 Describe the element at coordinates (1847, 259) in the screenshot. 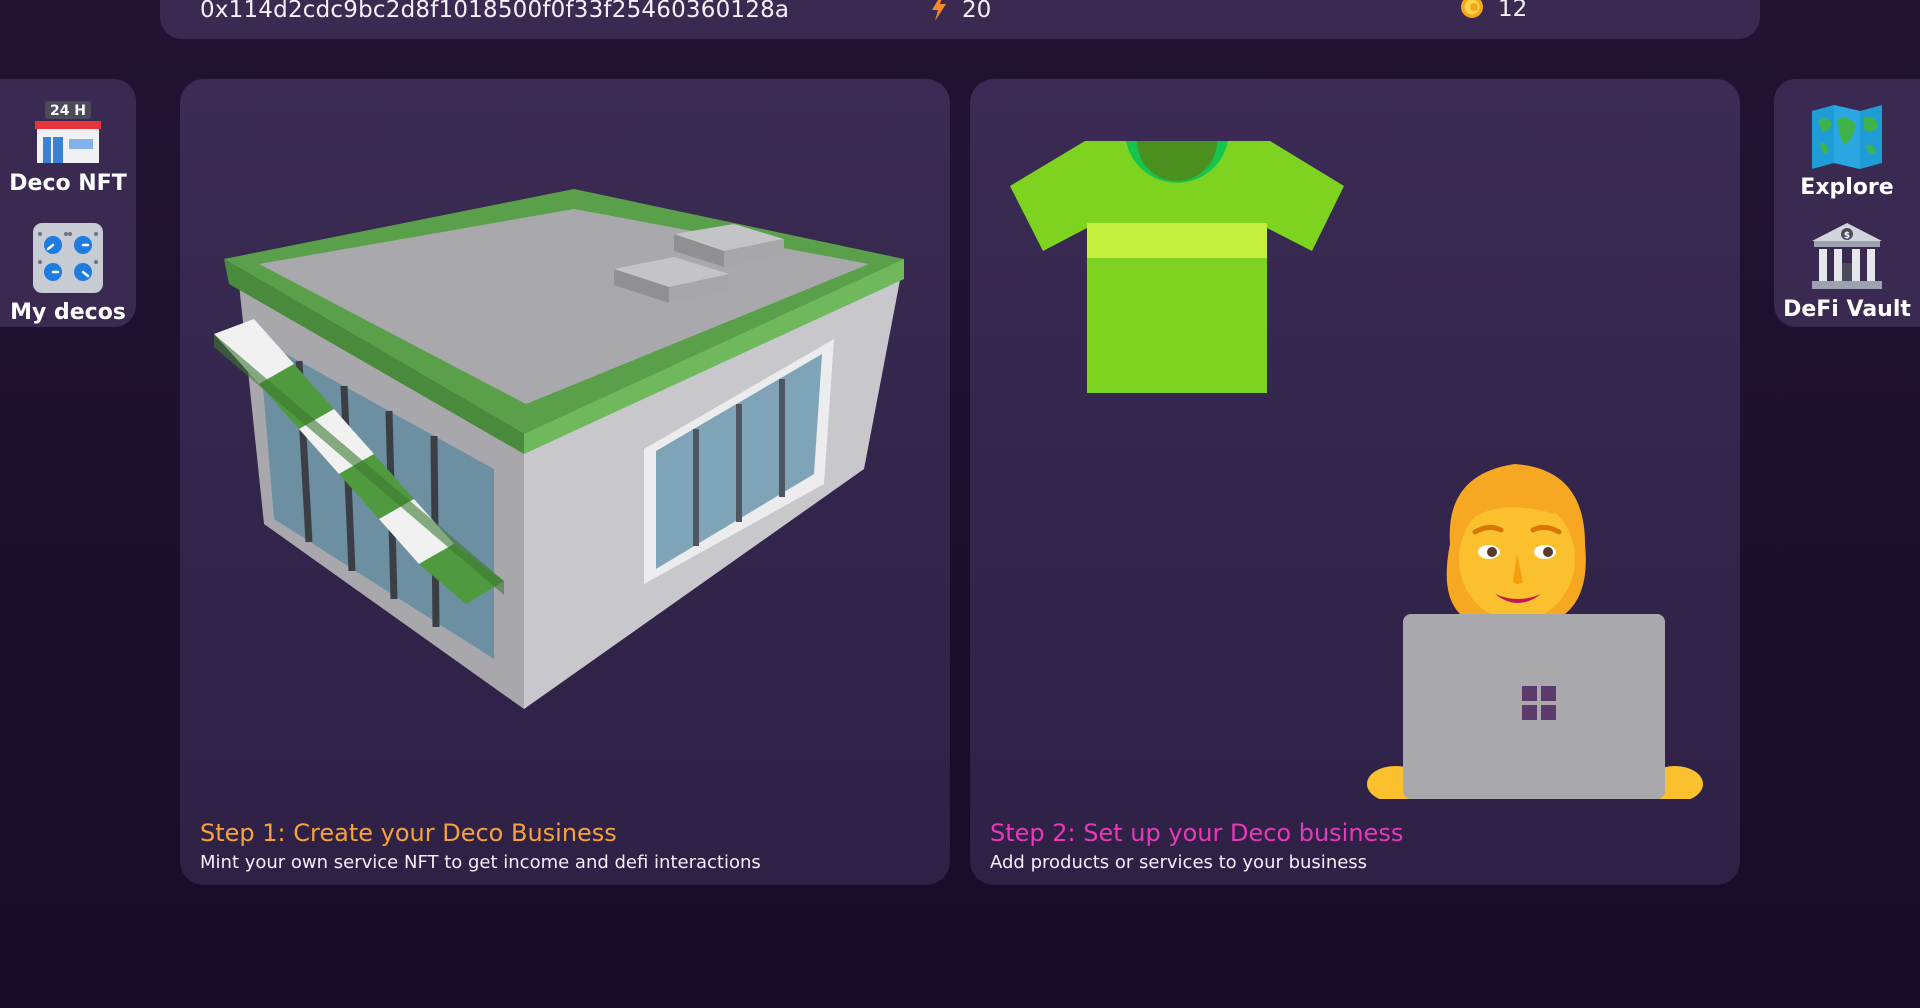

I see `bank-icon: $` at that location.